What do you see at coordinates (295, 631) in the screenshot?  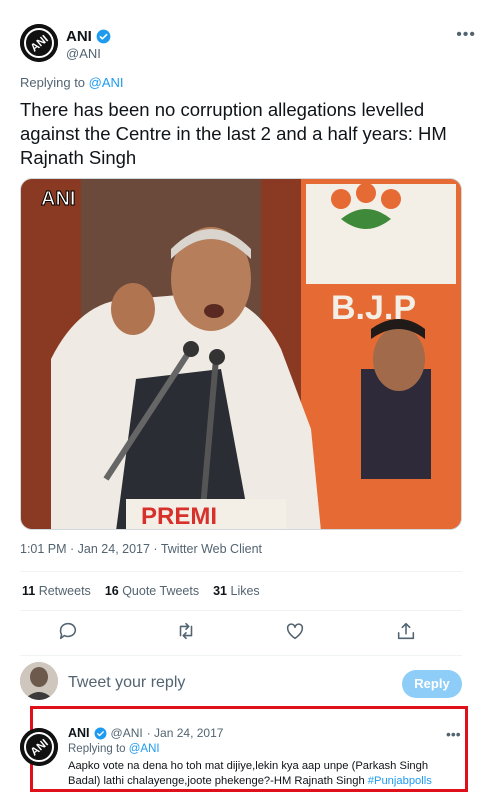 I see `like-icon` at bounding box center [295, 631].